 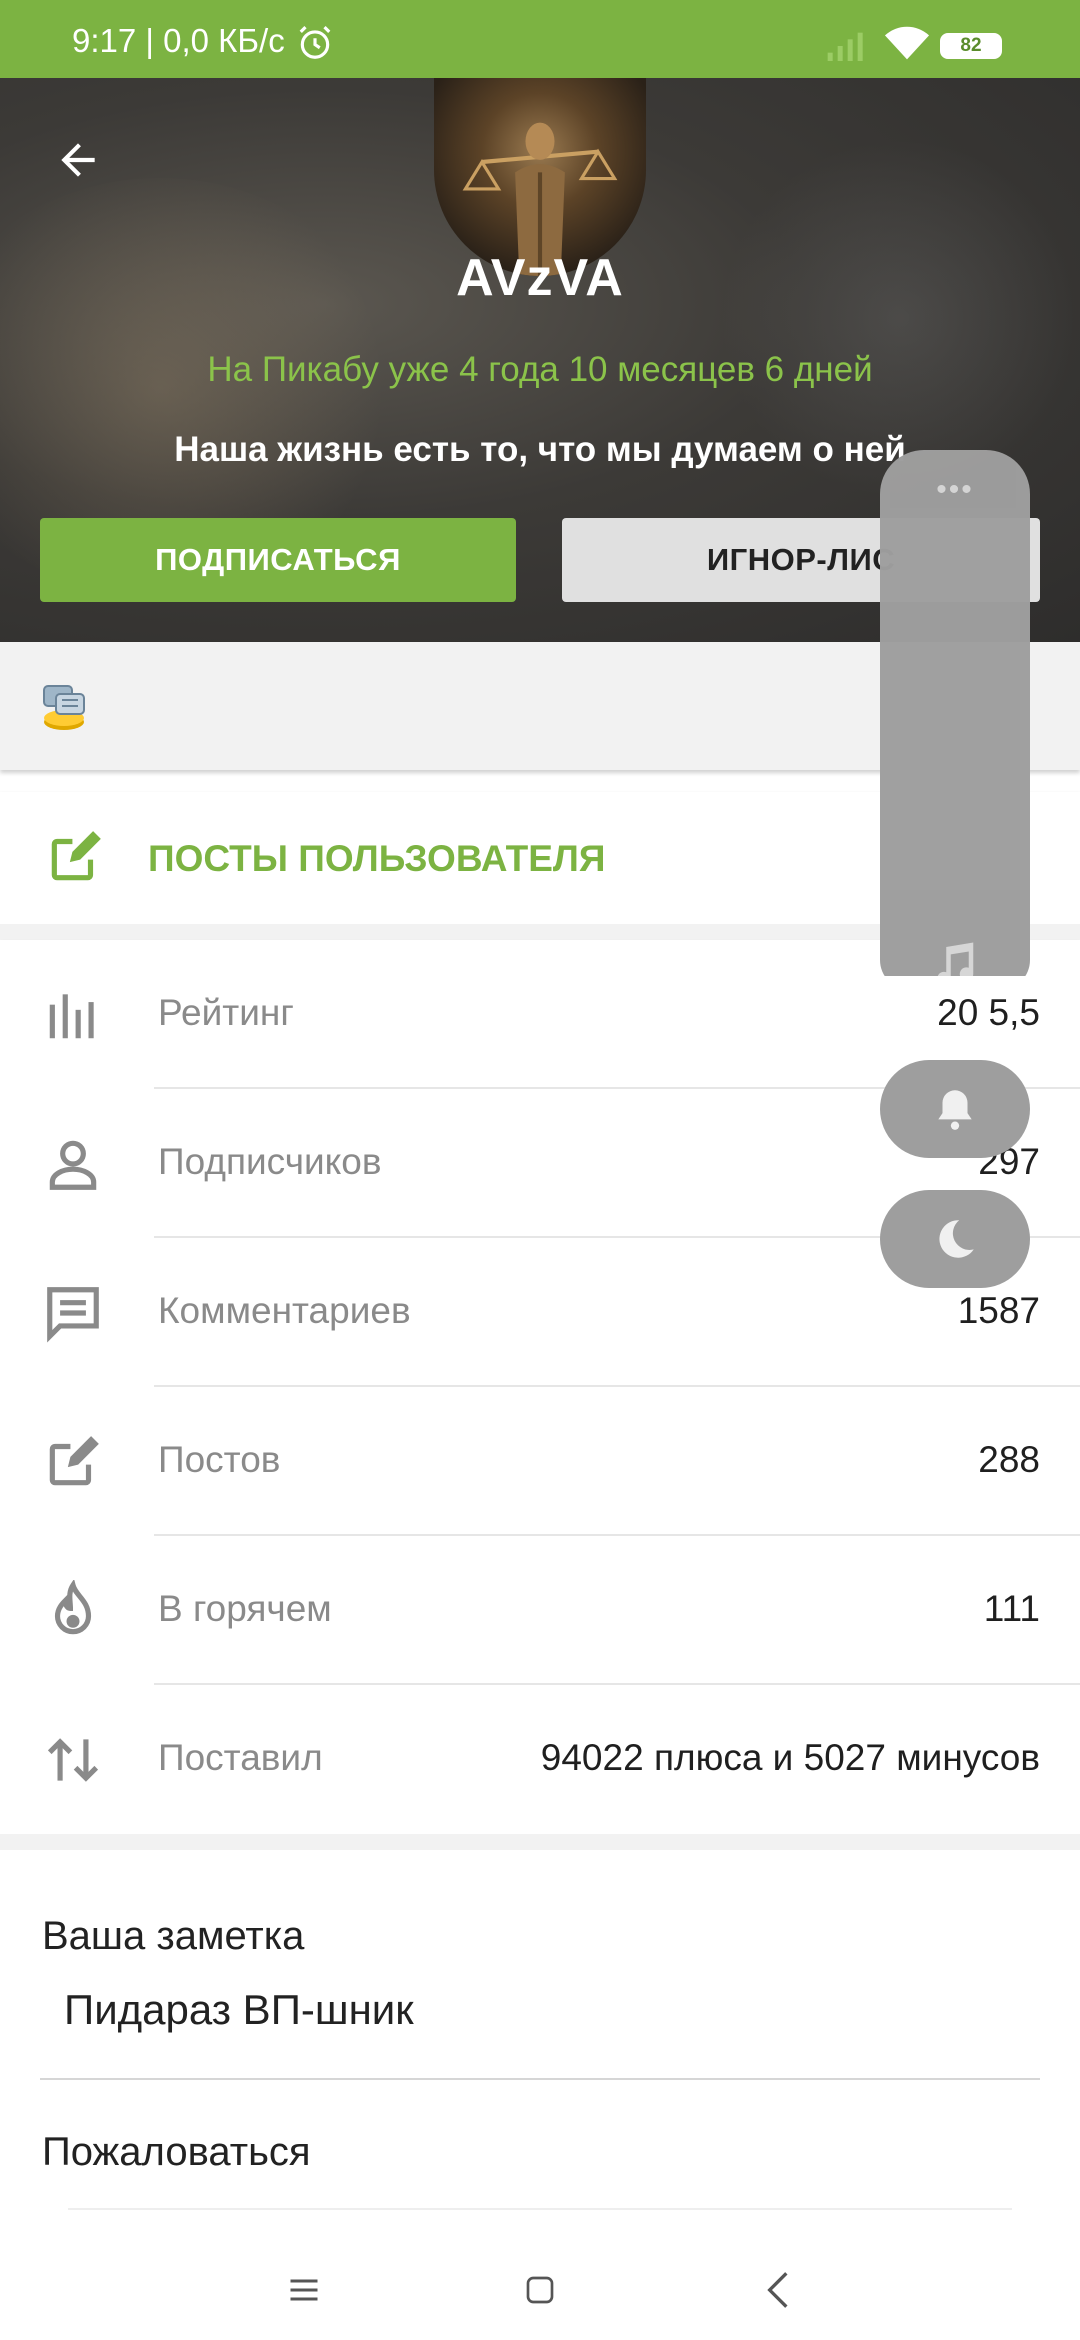 What do you see at coordinates (971, 46) in the screenshot?
I see `battery-indicator: 82` at bounding box center [971, 46].